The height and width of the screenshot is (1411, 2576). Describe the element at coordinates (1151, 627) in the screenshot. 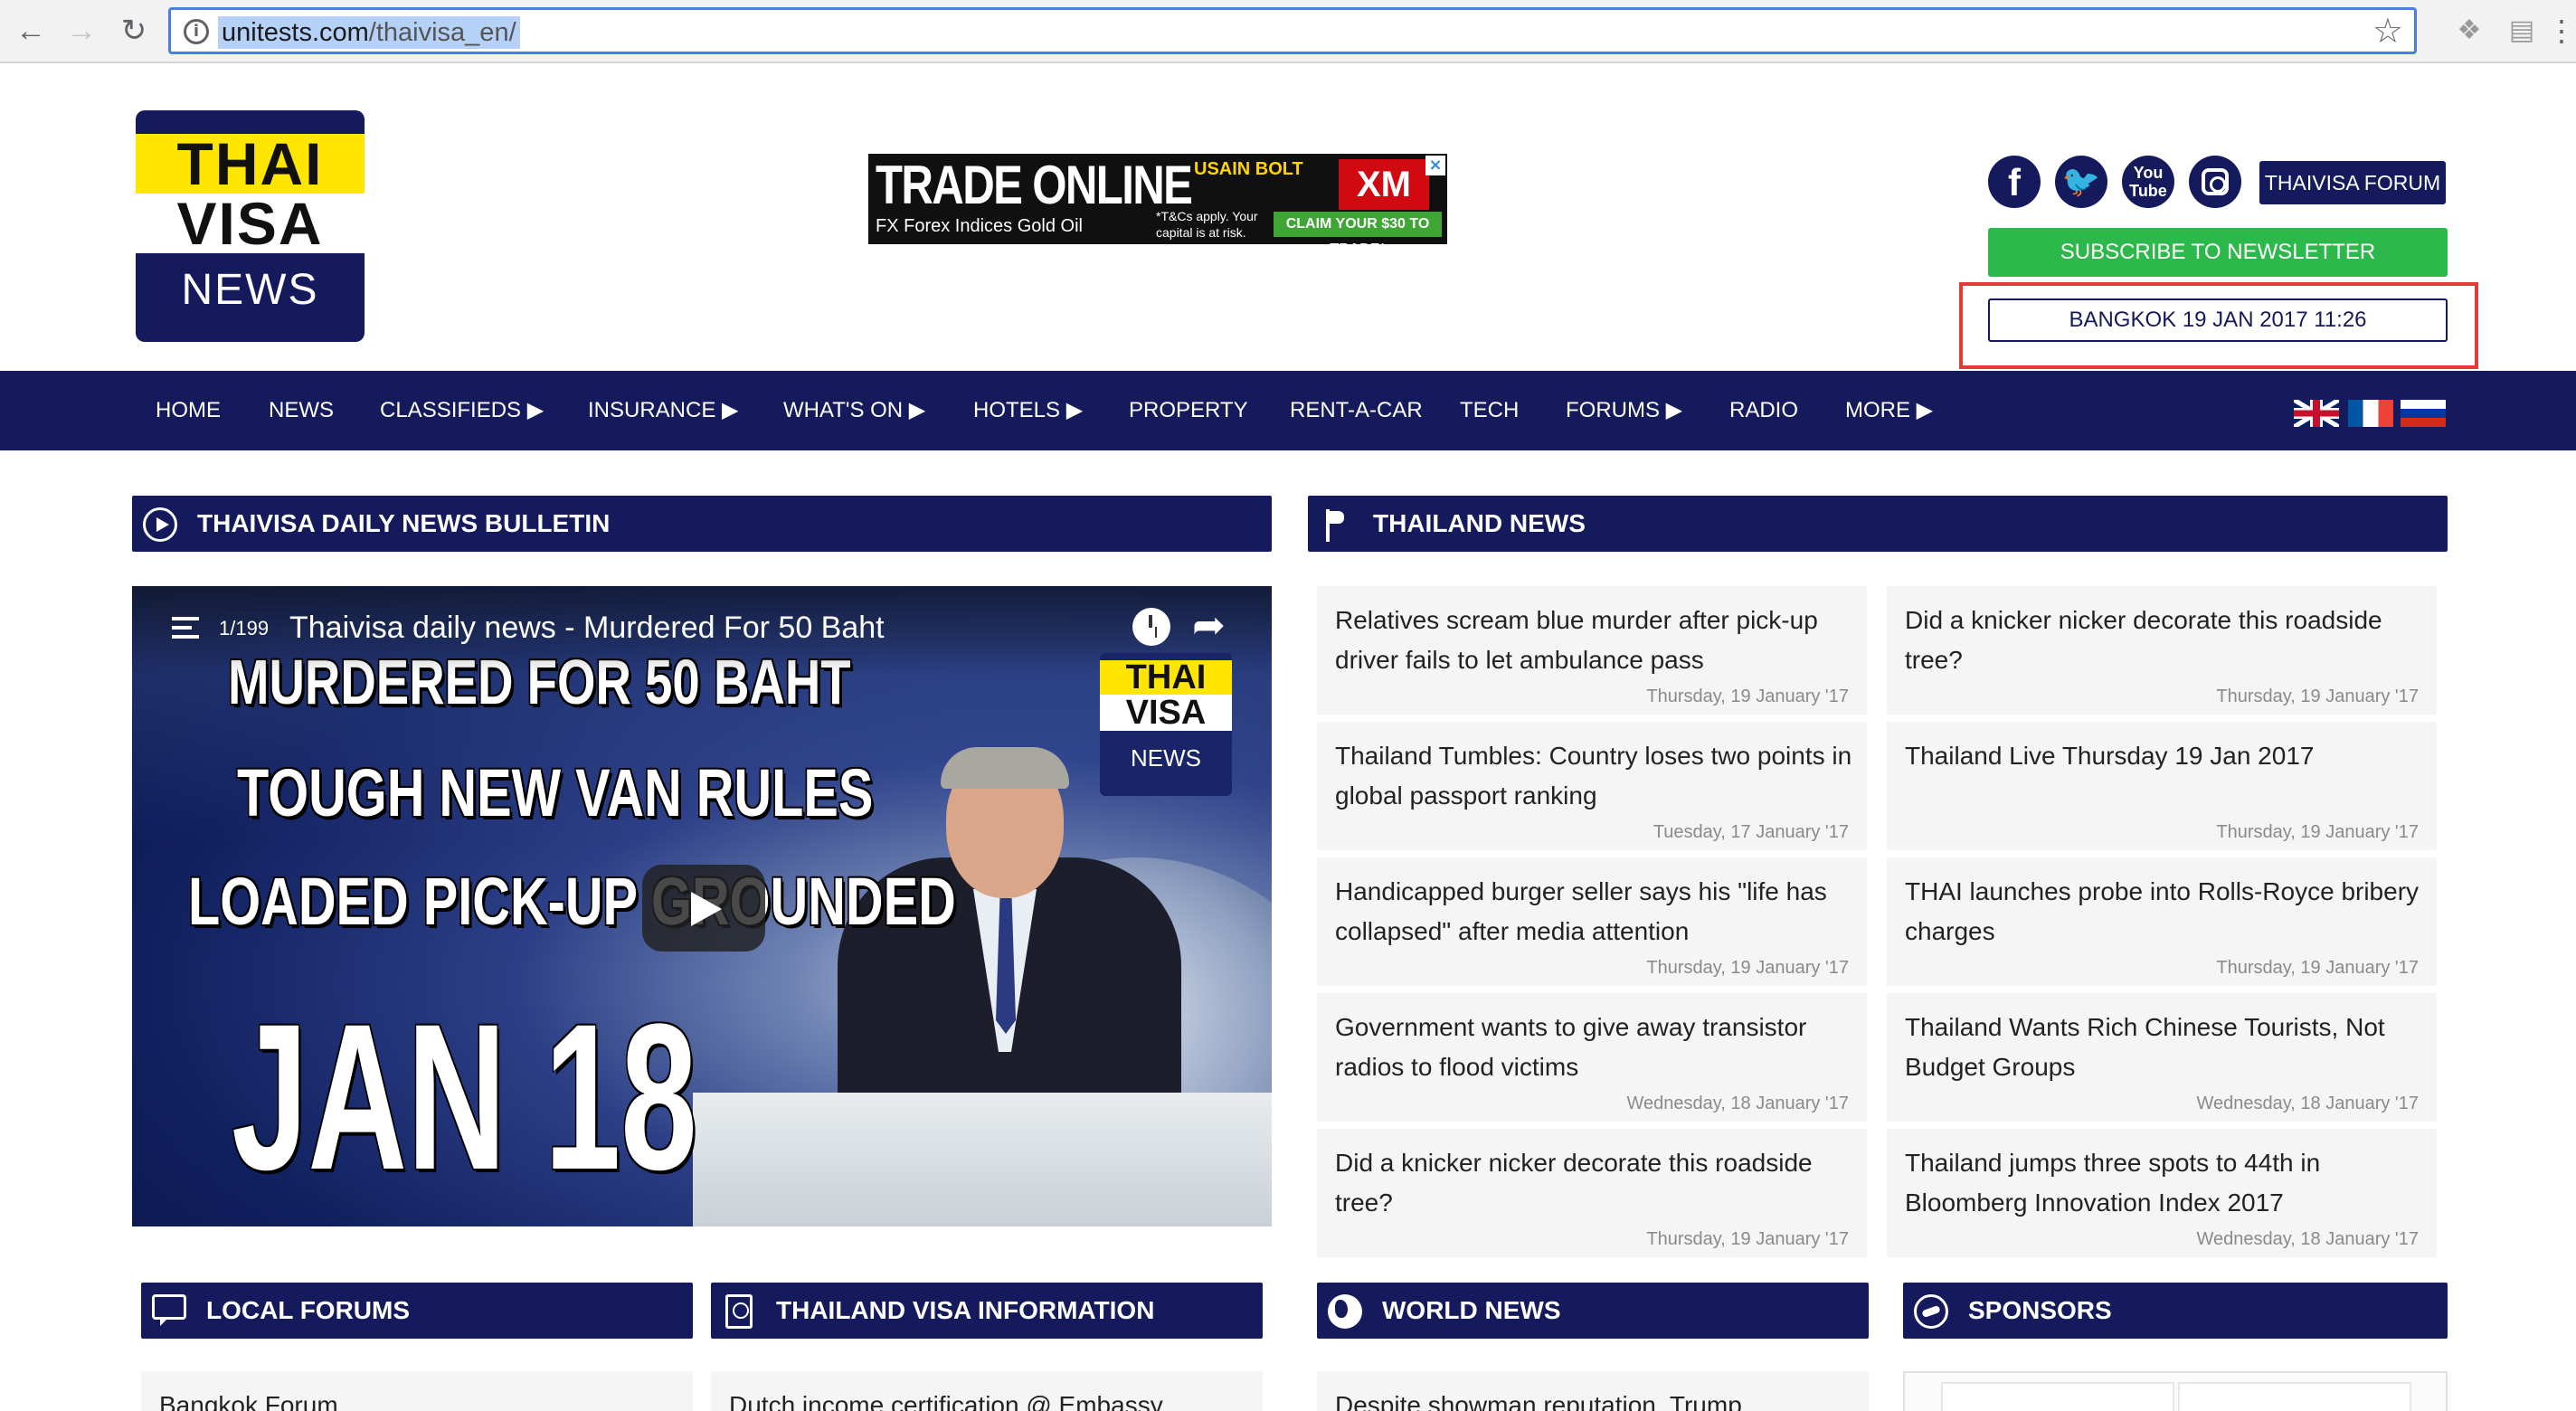

I see `watch-later-icon` at that location.